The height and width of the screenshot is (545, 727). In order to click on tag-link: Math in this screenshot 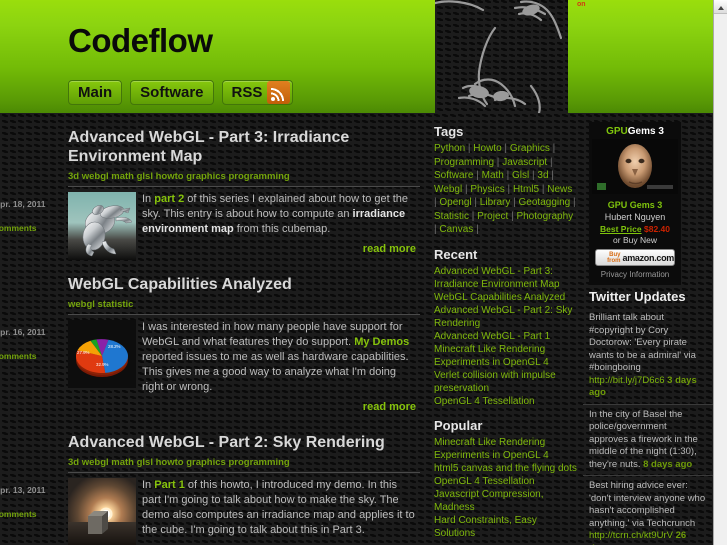, I will do `click(493, 175)`.